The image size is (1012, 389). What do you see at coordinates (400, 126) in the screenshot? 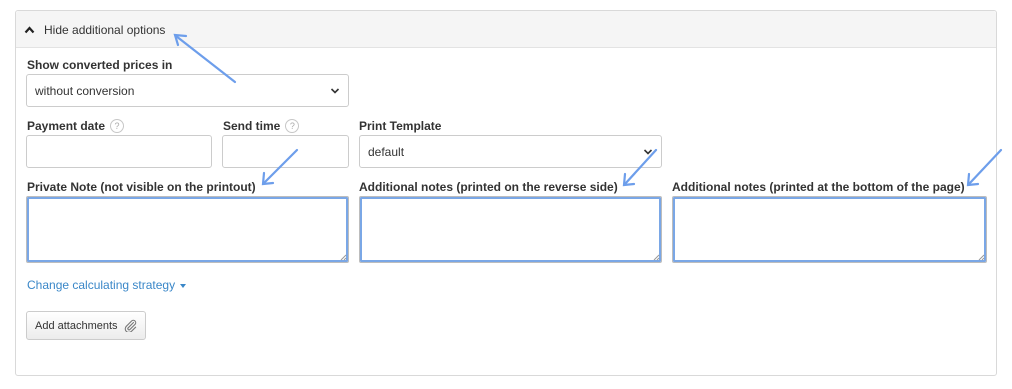
I see `print-template-label: Print Template` at bounding box center [400, 126].